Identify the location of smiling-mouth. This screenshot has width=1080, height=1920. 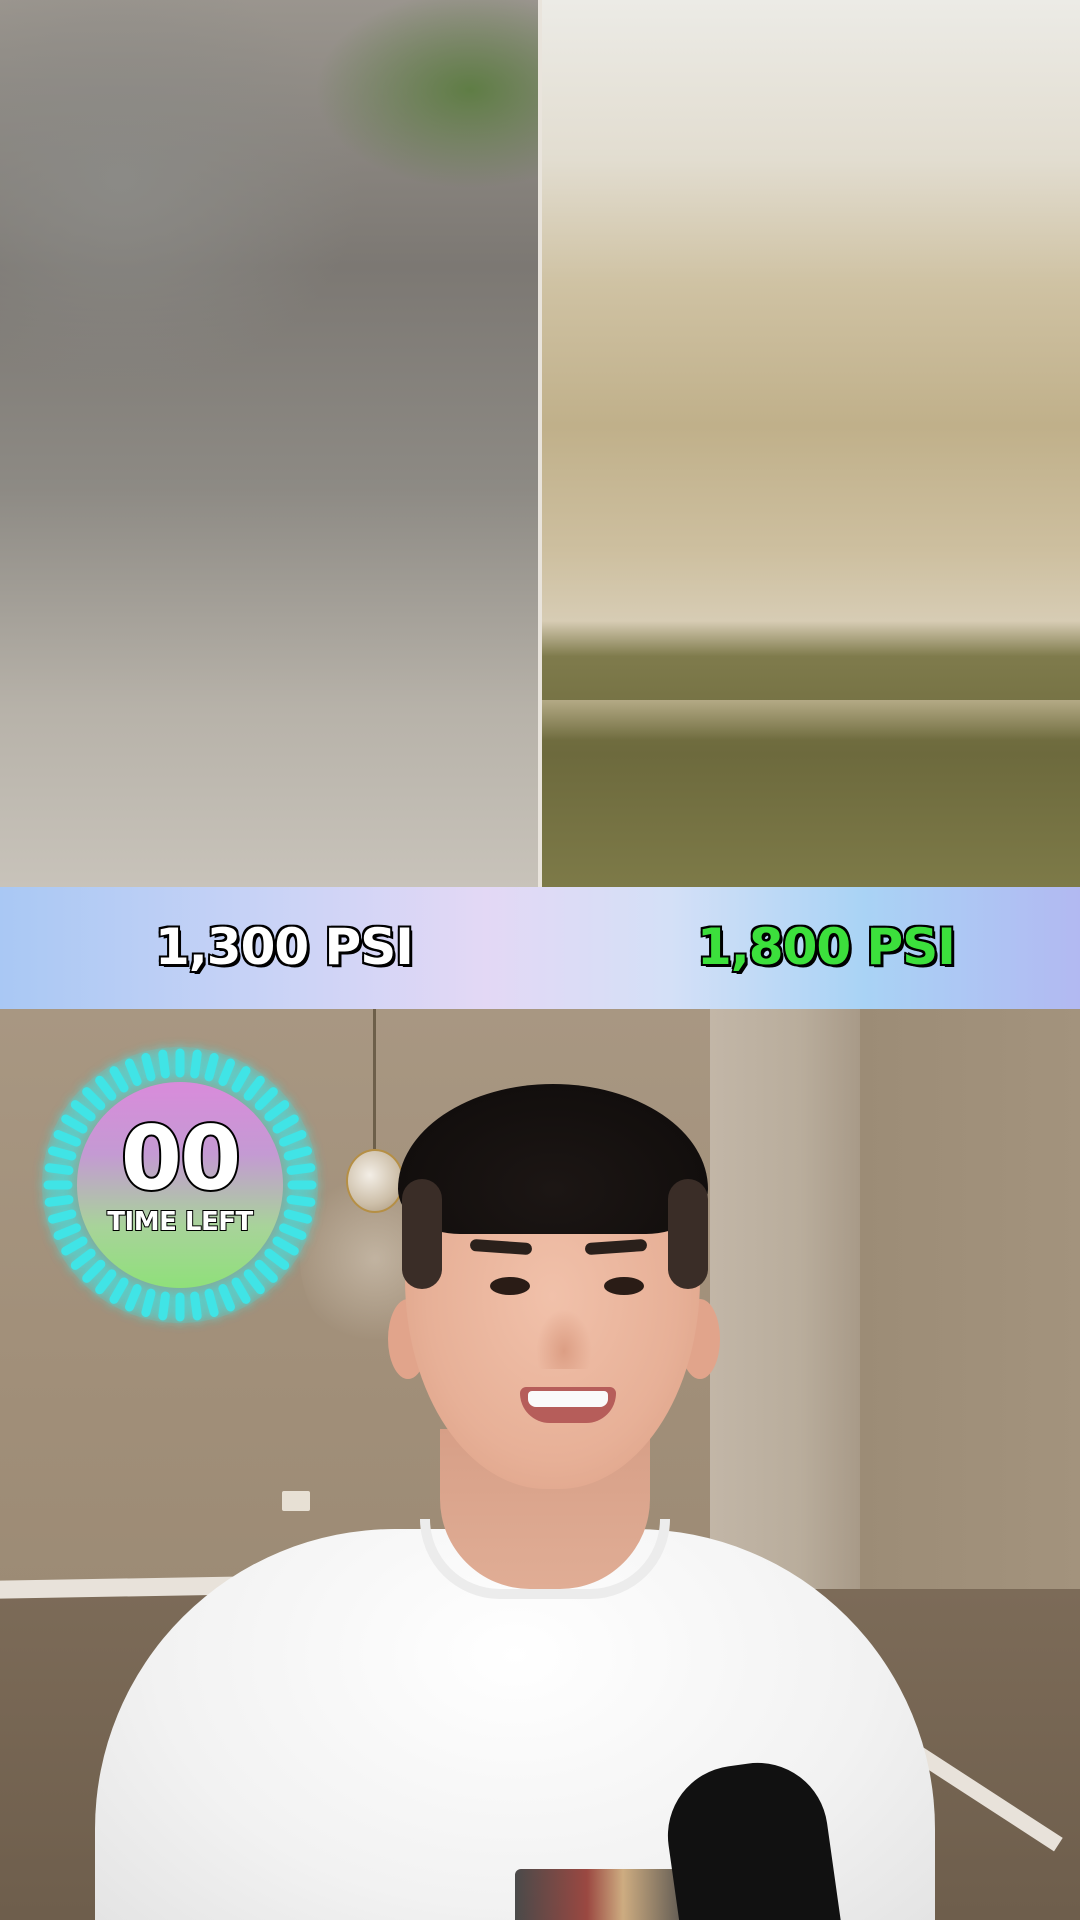
(568, 1405).